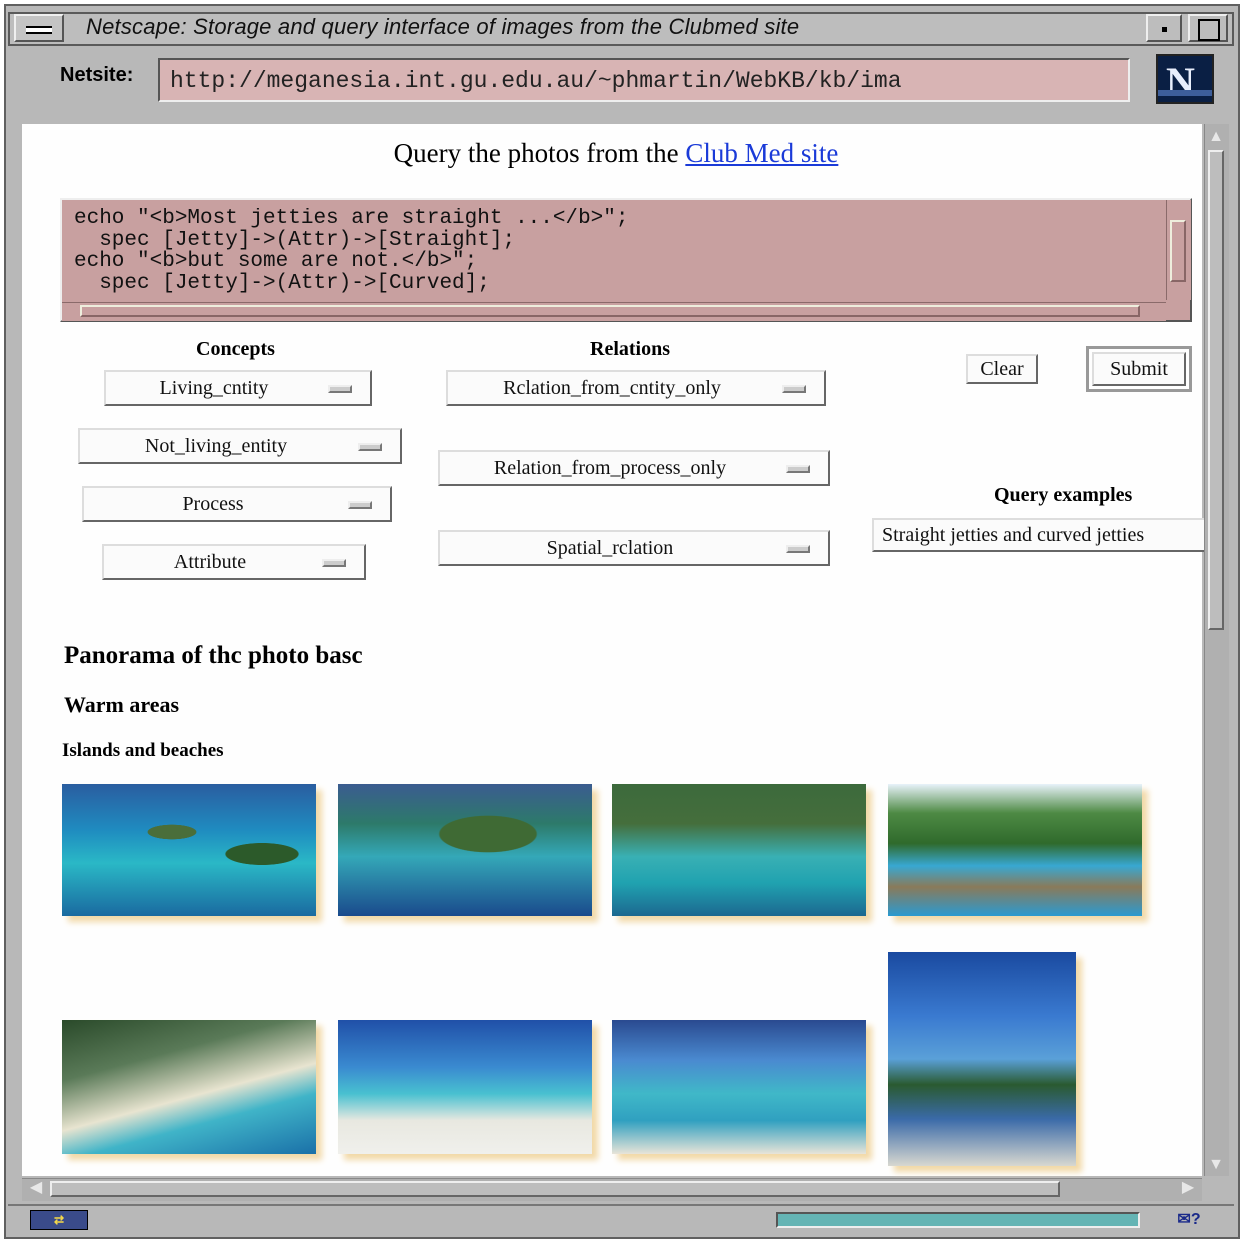 This screenshot has height=1243, width=1244. I want to click on select-label: Attribute, so click(210, 562).